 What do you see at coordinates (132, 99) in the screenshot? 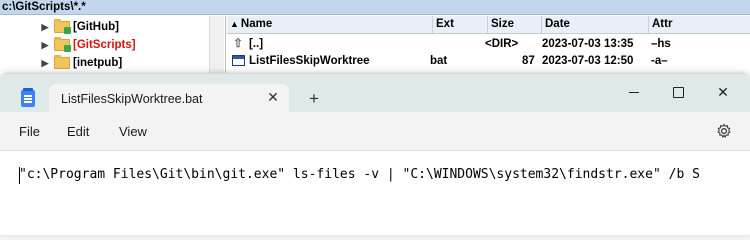
I see `tab-title: ListFilesSkipWorktree.bat` at bounding box center [132, 99].